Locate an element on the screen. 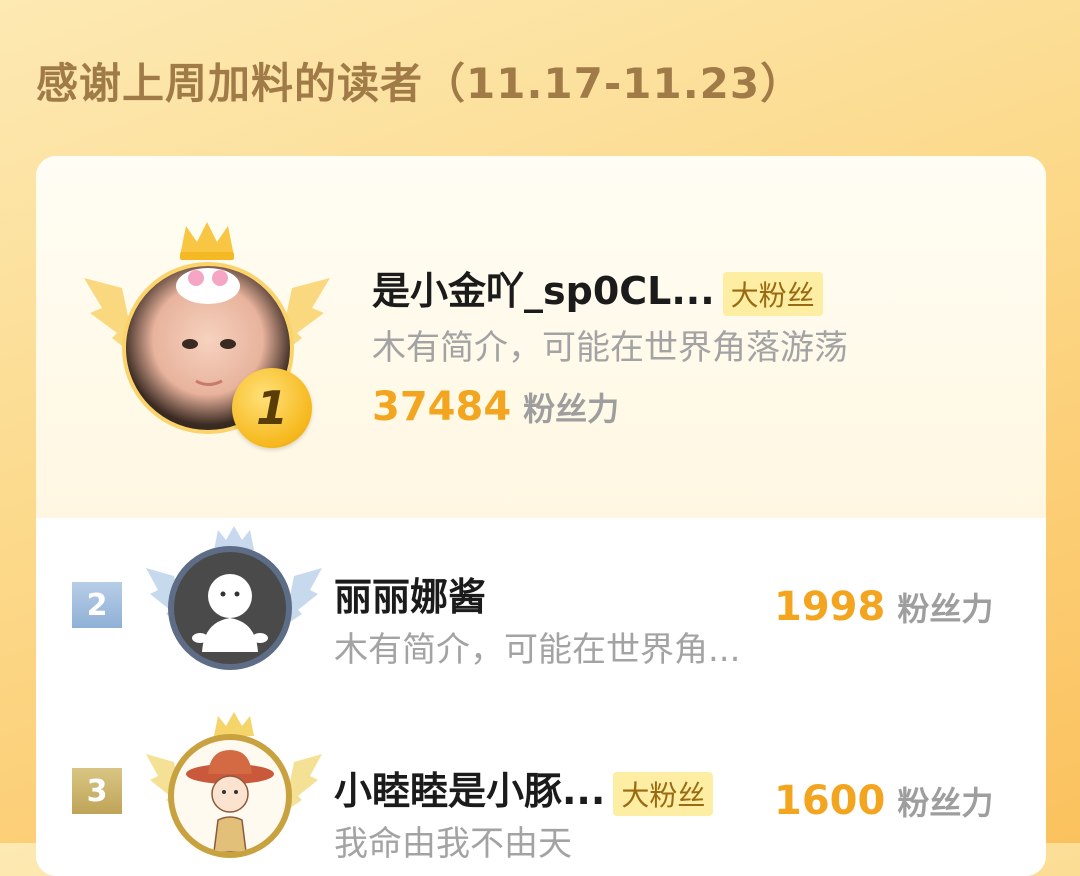 This screenshot has width=1080, height=876. reader-name: 小睦睦是小豚... 大粉丝 is located at coordinates (524, 788).